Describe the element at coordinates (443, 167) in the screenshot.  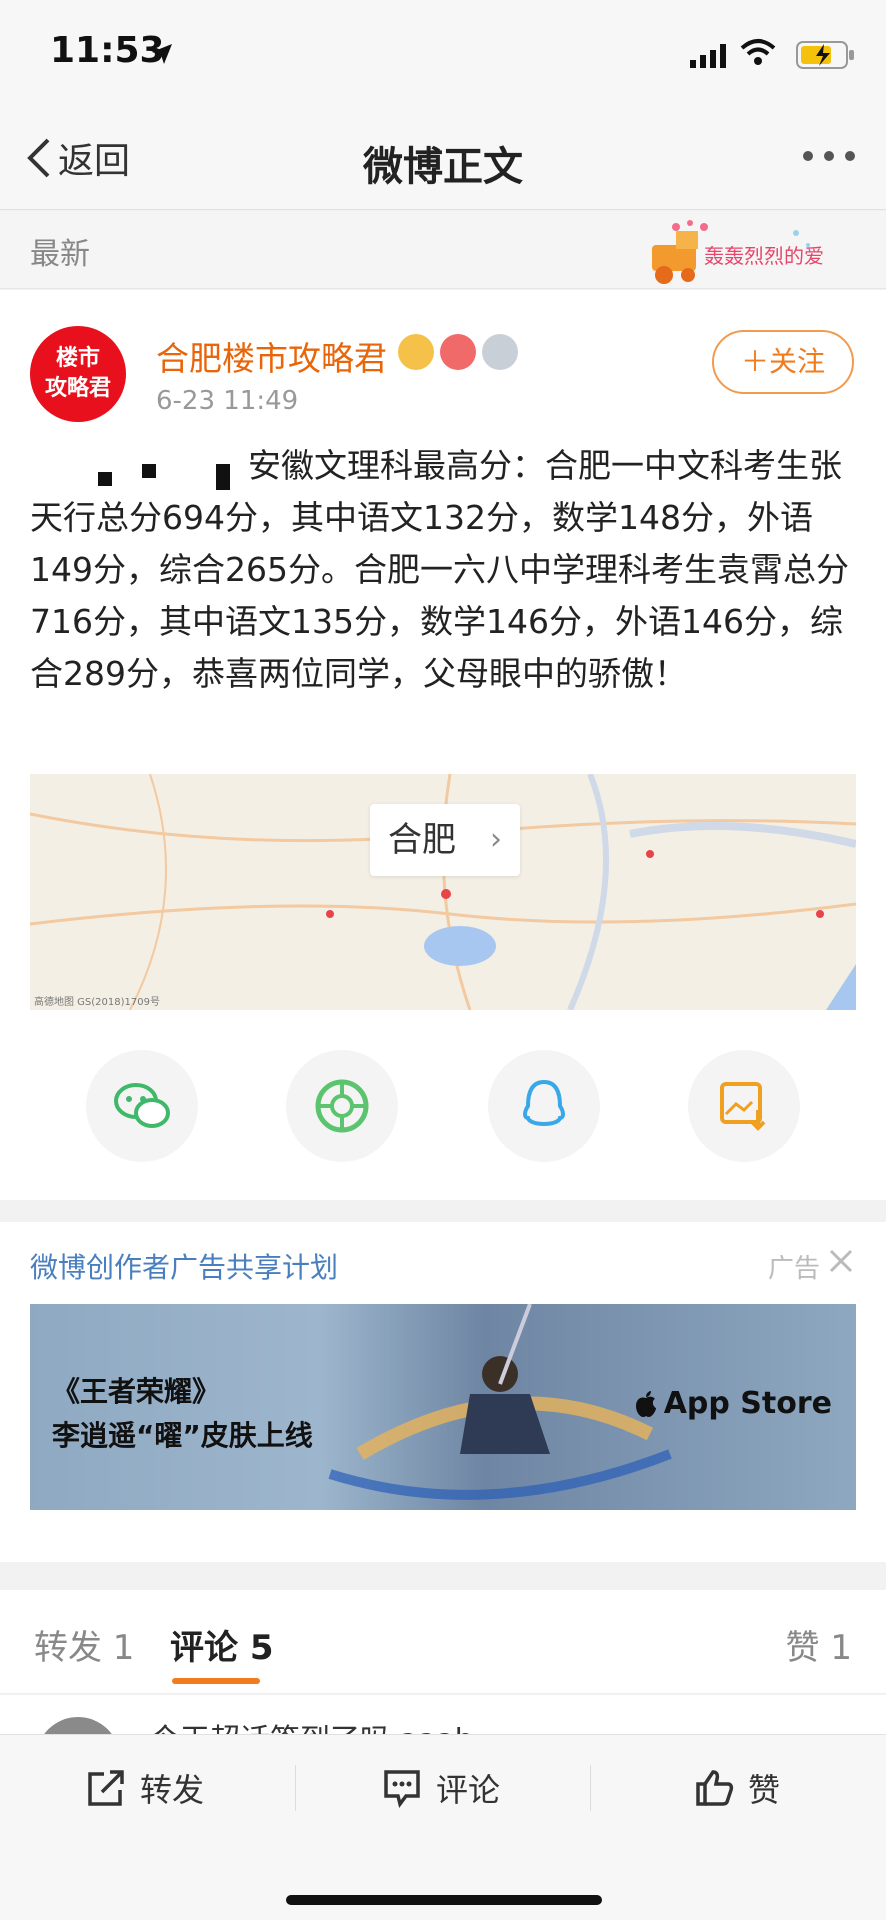
I see `page-title: 微博正文` at that location.